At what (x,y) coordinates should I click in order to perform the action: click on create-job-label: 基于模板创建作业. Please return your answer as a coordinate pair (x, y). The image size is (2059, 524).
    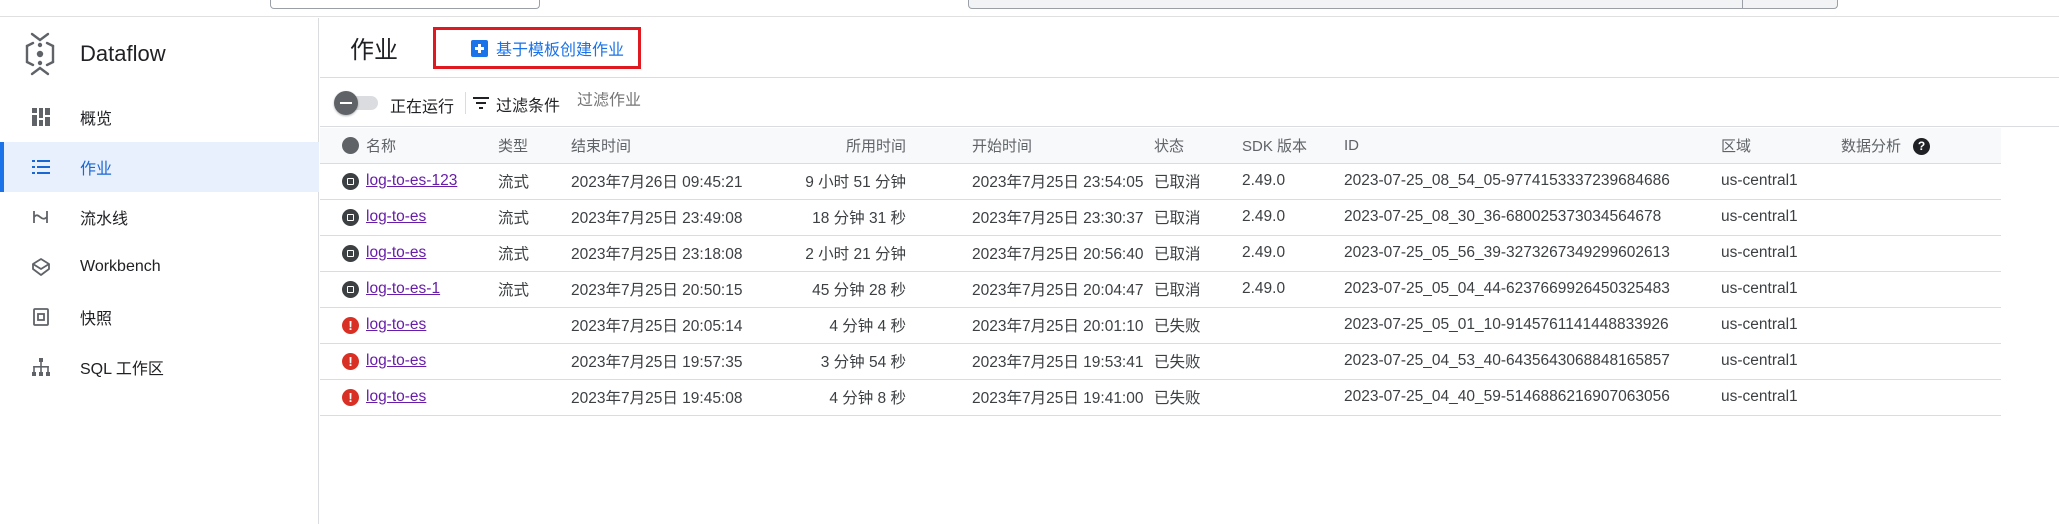
    Looking at the image, I should click on (560, 50).